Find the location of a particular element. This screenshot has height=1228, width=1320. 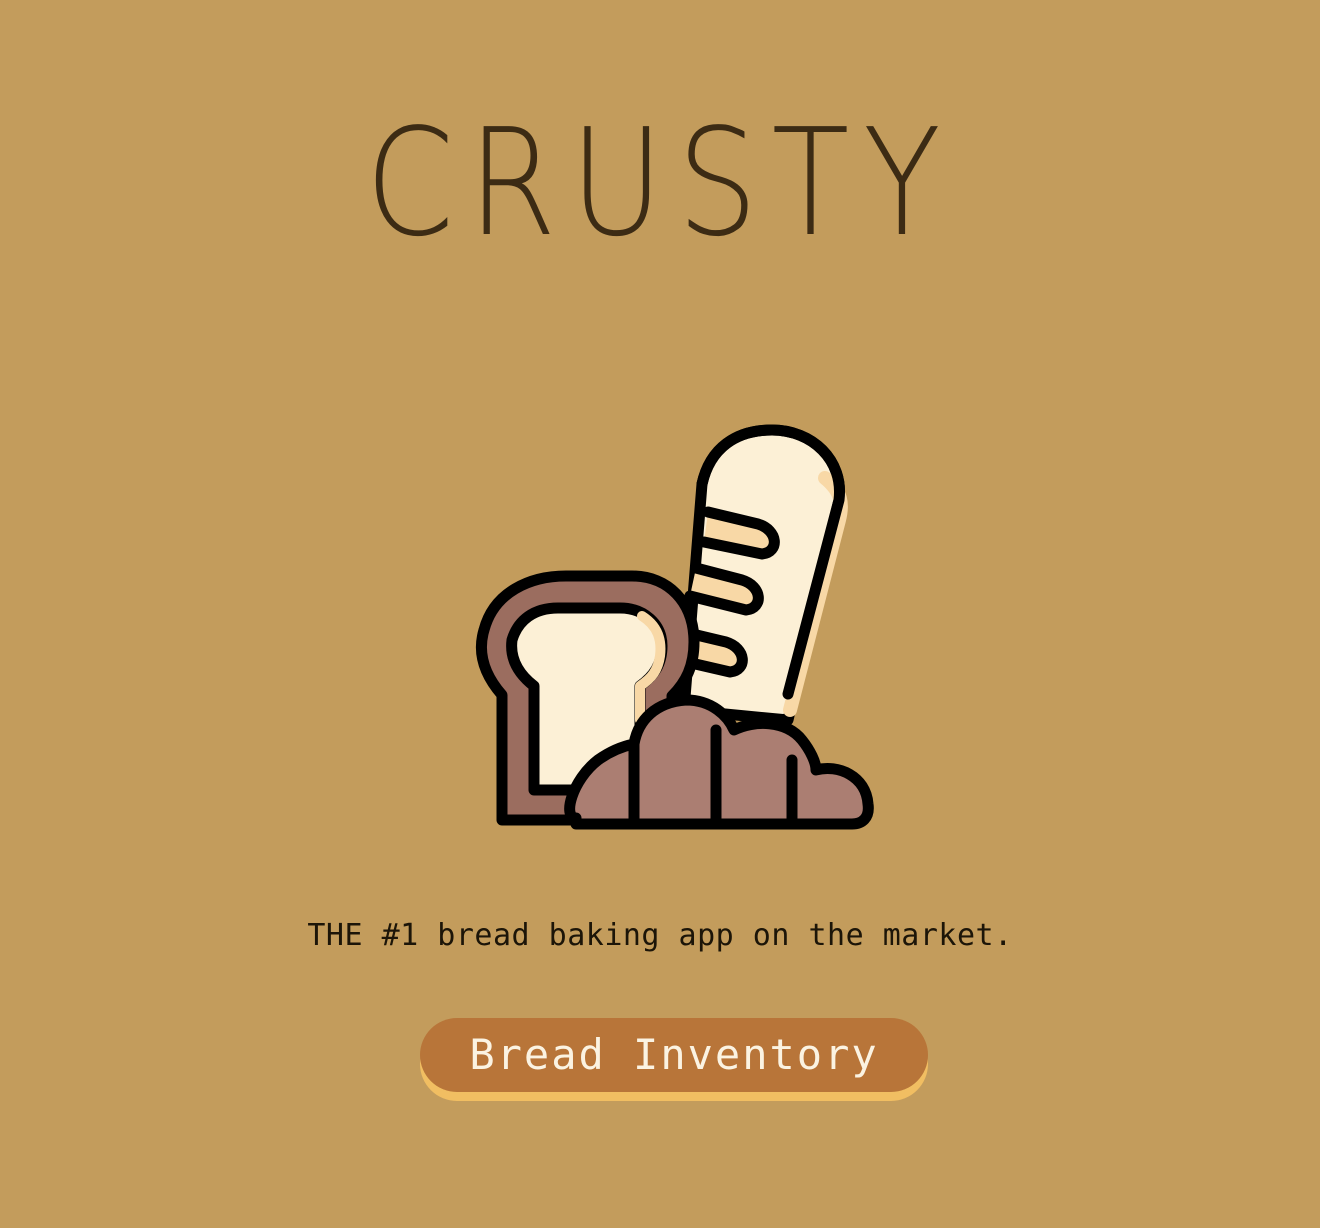

bread-assortment-icon is located at coordinates (675, 627).